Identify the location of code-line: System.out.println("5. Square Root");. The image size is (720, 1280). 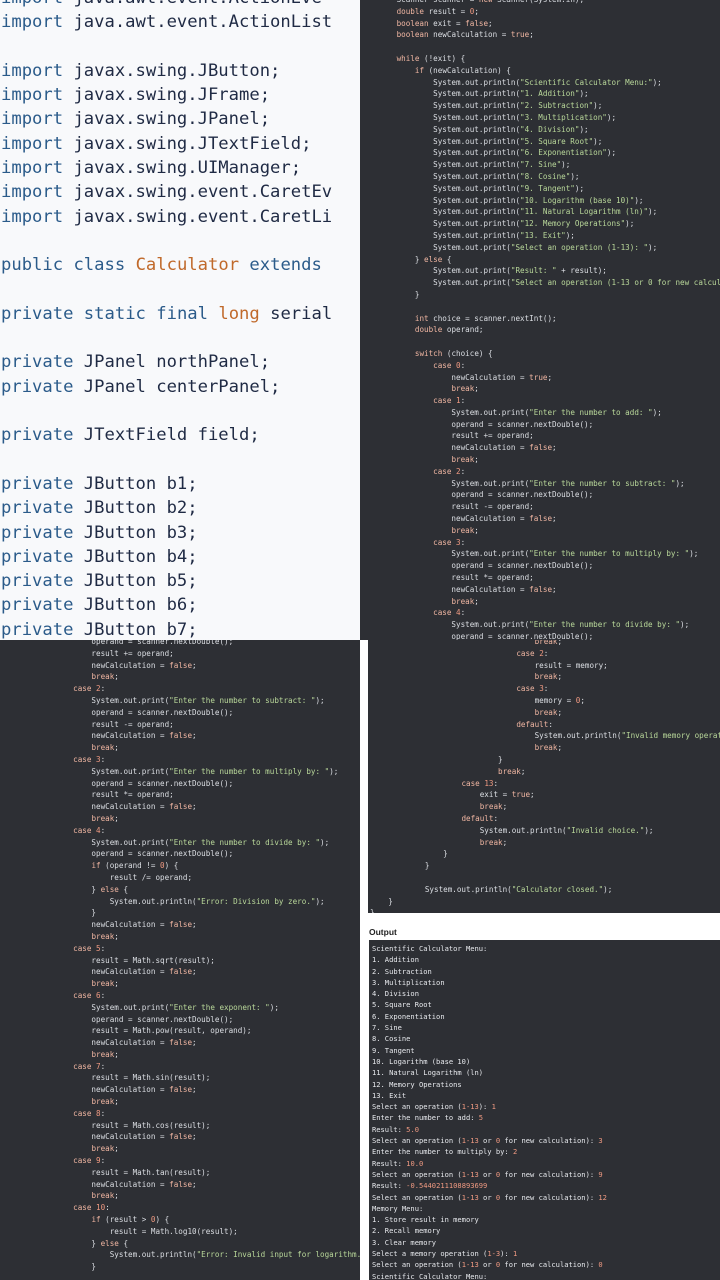
(481, 141).